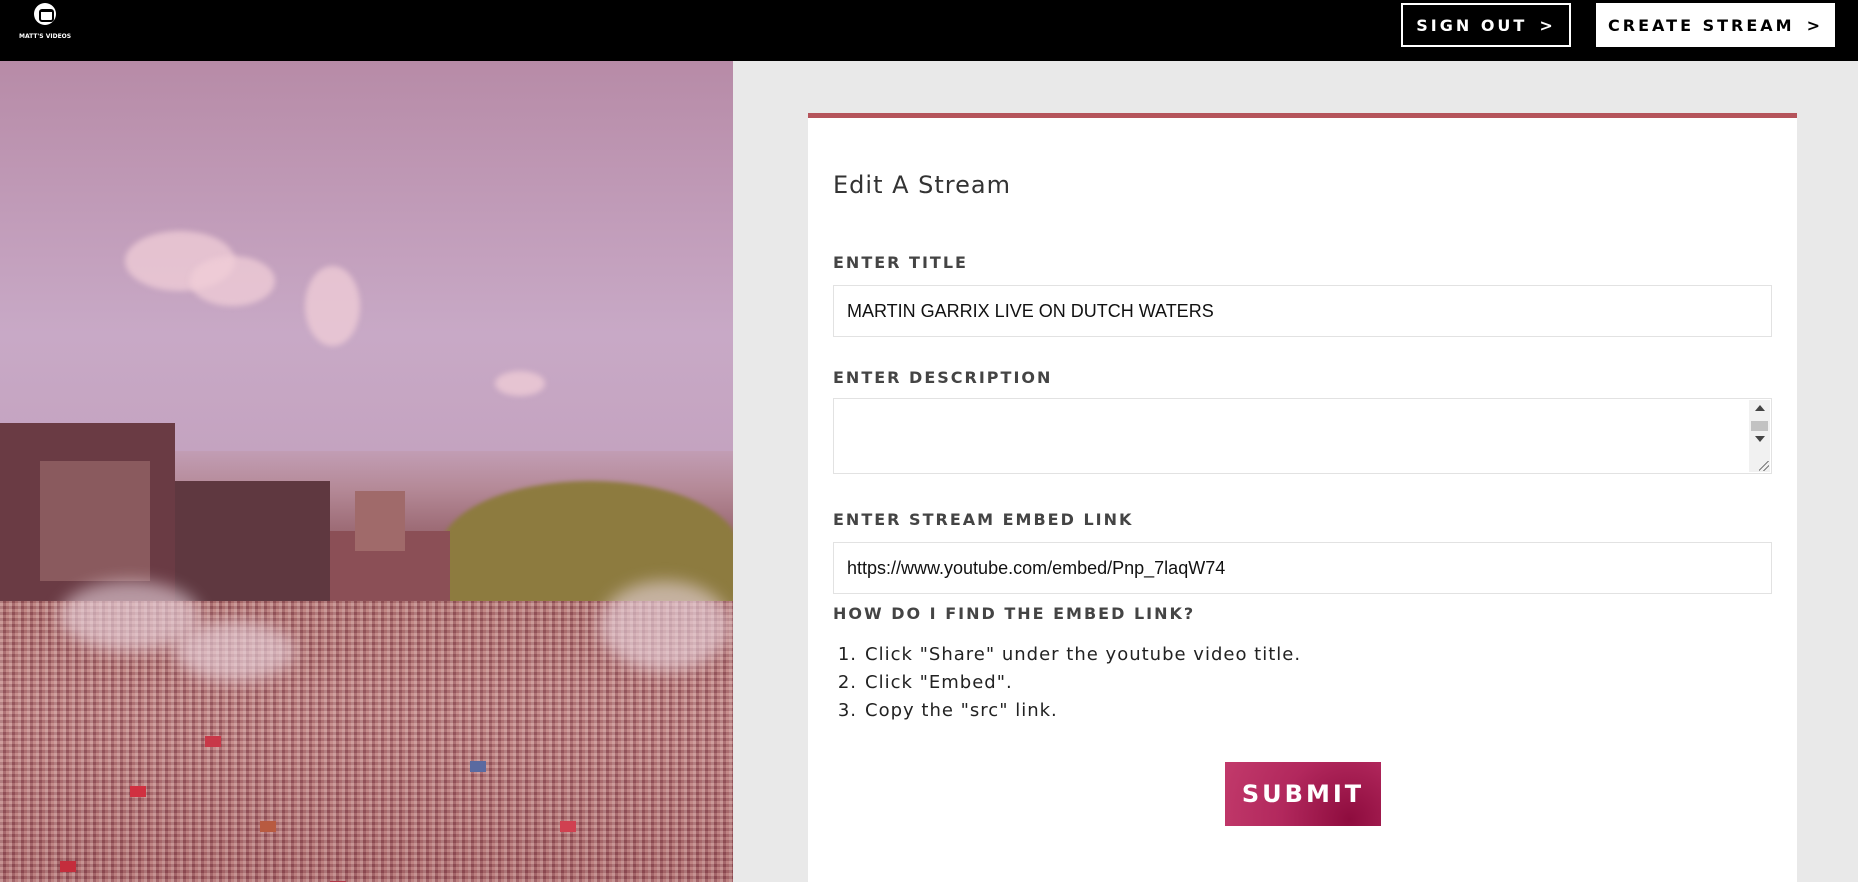 The image size is (1858, 882). What do you see at coordinates (847, 654) in the screenshot?
I see `help-step-number: 1.` at bounding box center [847, 654].